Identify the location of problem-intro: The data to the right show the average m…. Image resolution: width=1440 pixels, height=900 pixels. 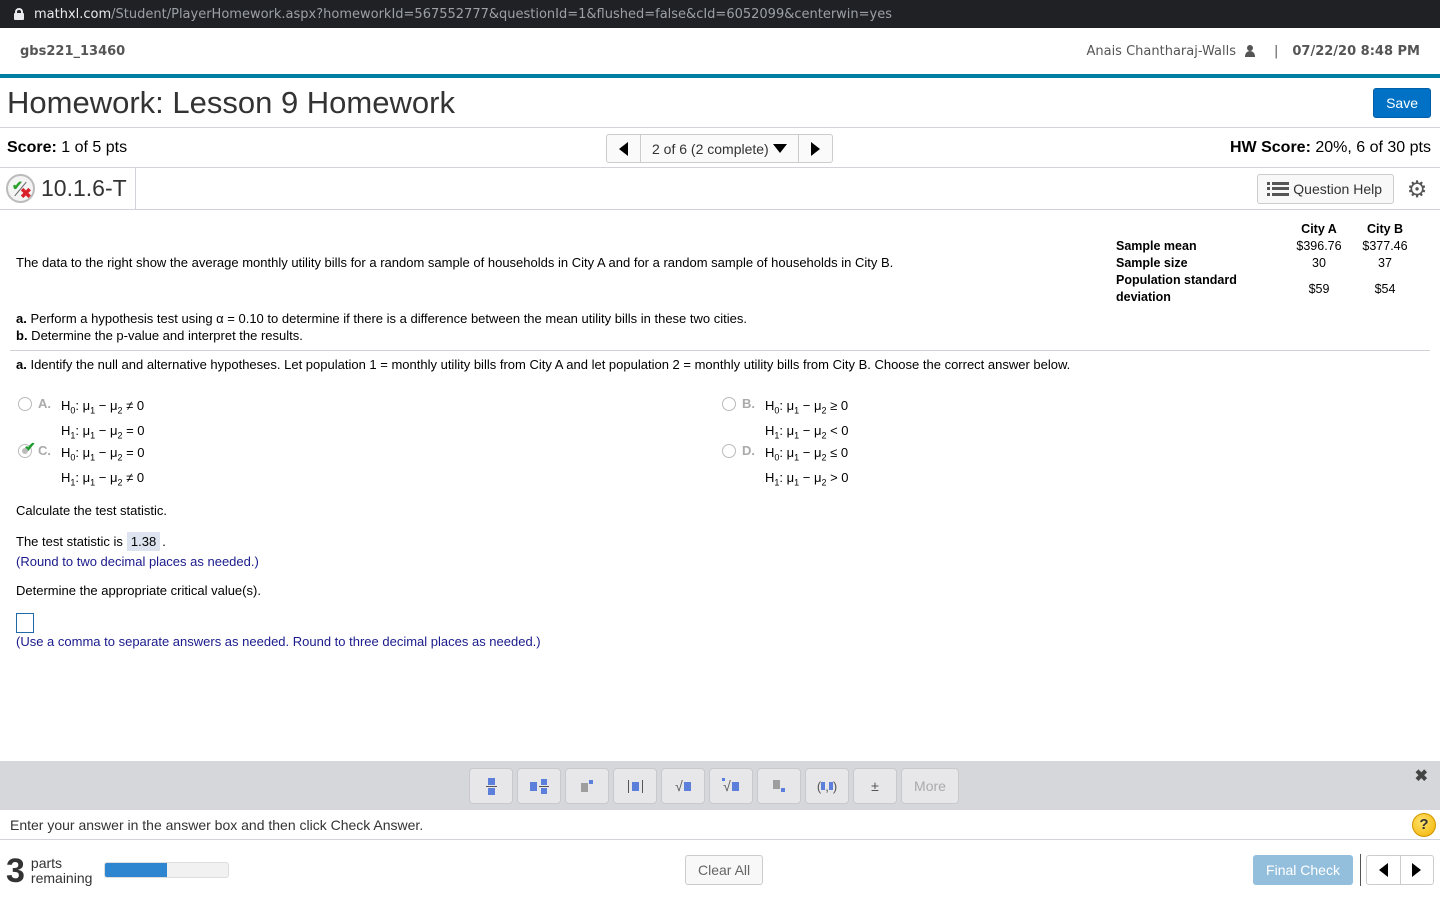
(455, 262).